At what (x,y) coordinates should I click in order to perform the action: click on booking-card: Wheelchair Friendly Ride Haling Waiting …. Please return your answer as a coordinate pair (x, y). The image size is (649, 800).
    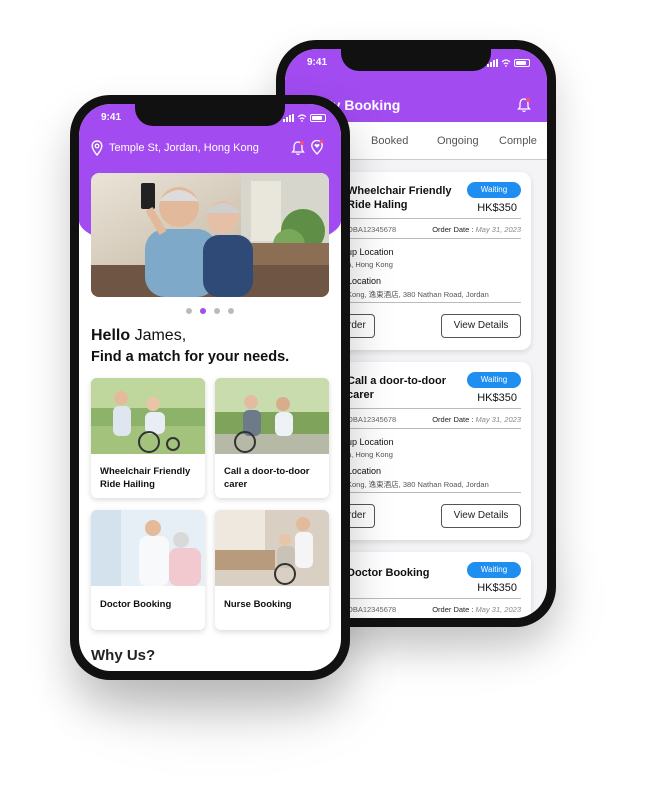
    Looking at the image, I should click on (433, 261).